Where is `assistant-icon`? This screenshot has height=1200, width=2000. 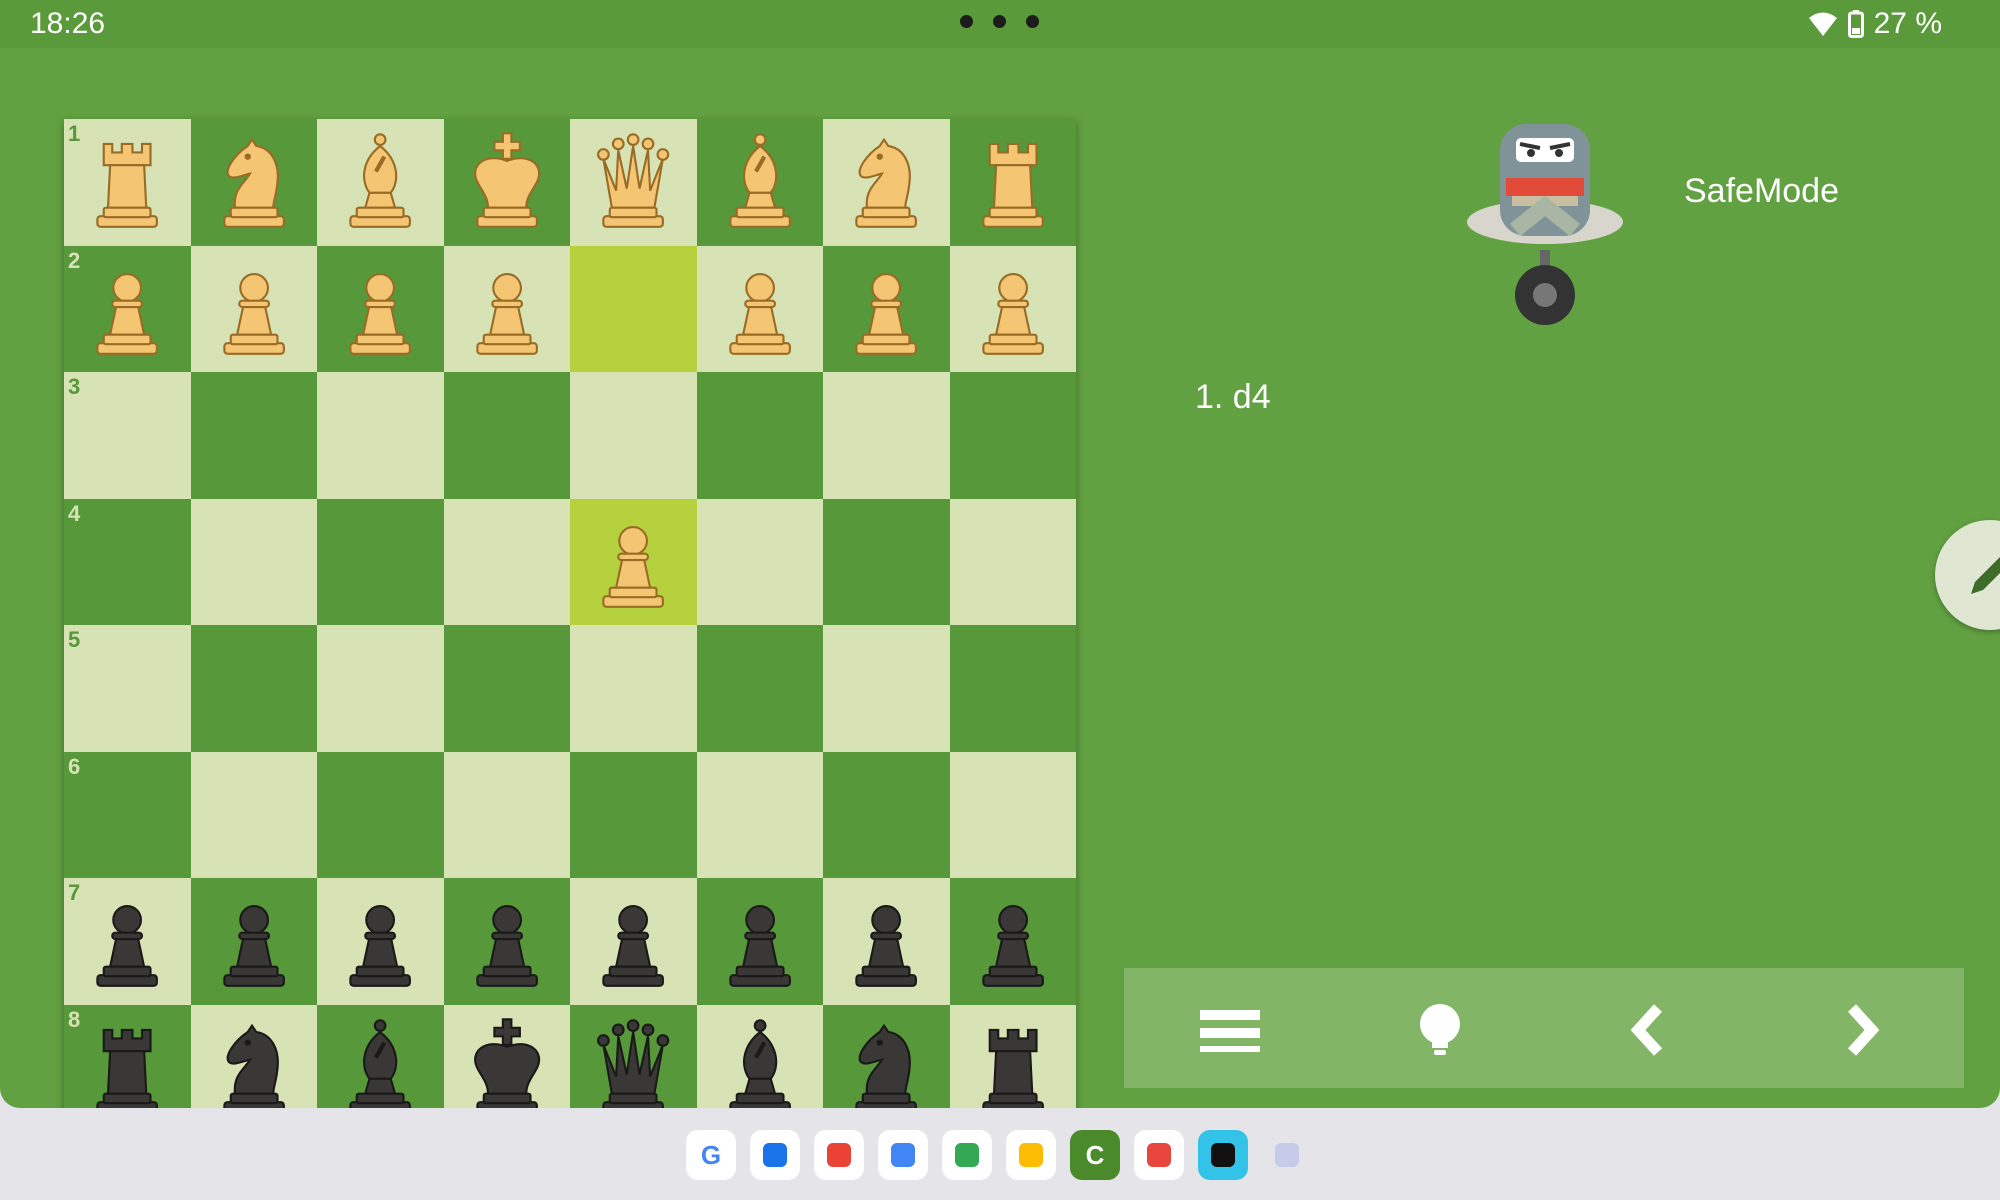 assistant-icon is located at coordinates (903, 1155).